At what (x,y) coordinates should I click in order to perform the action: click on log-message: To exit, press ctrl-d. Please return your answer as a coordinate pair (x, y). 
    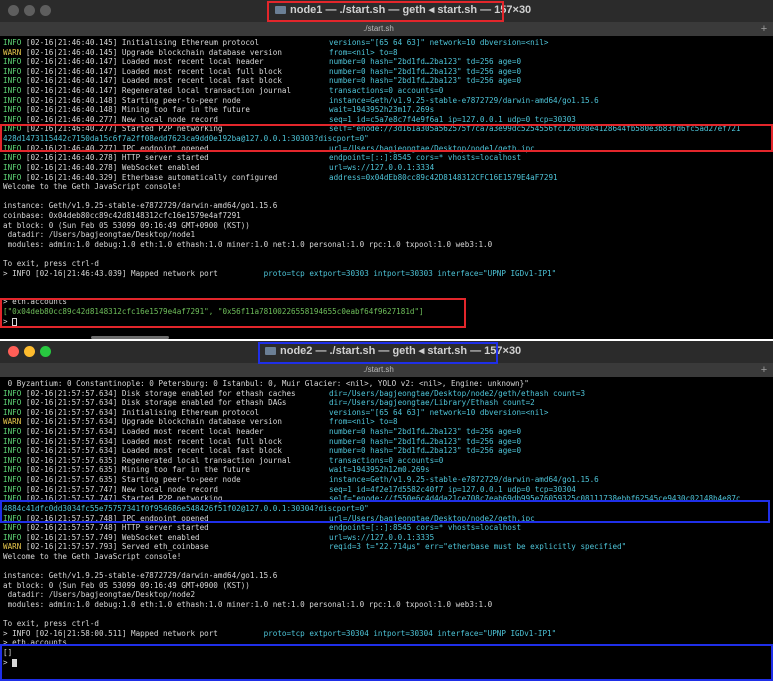
    Looking at the image, I should click on (51, 624).